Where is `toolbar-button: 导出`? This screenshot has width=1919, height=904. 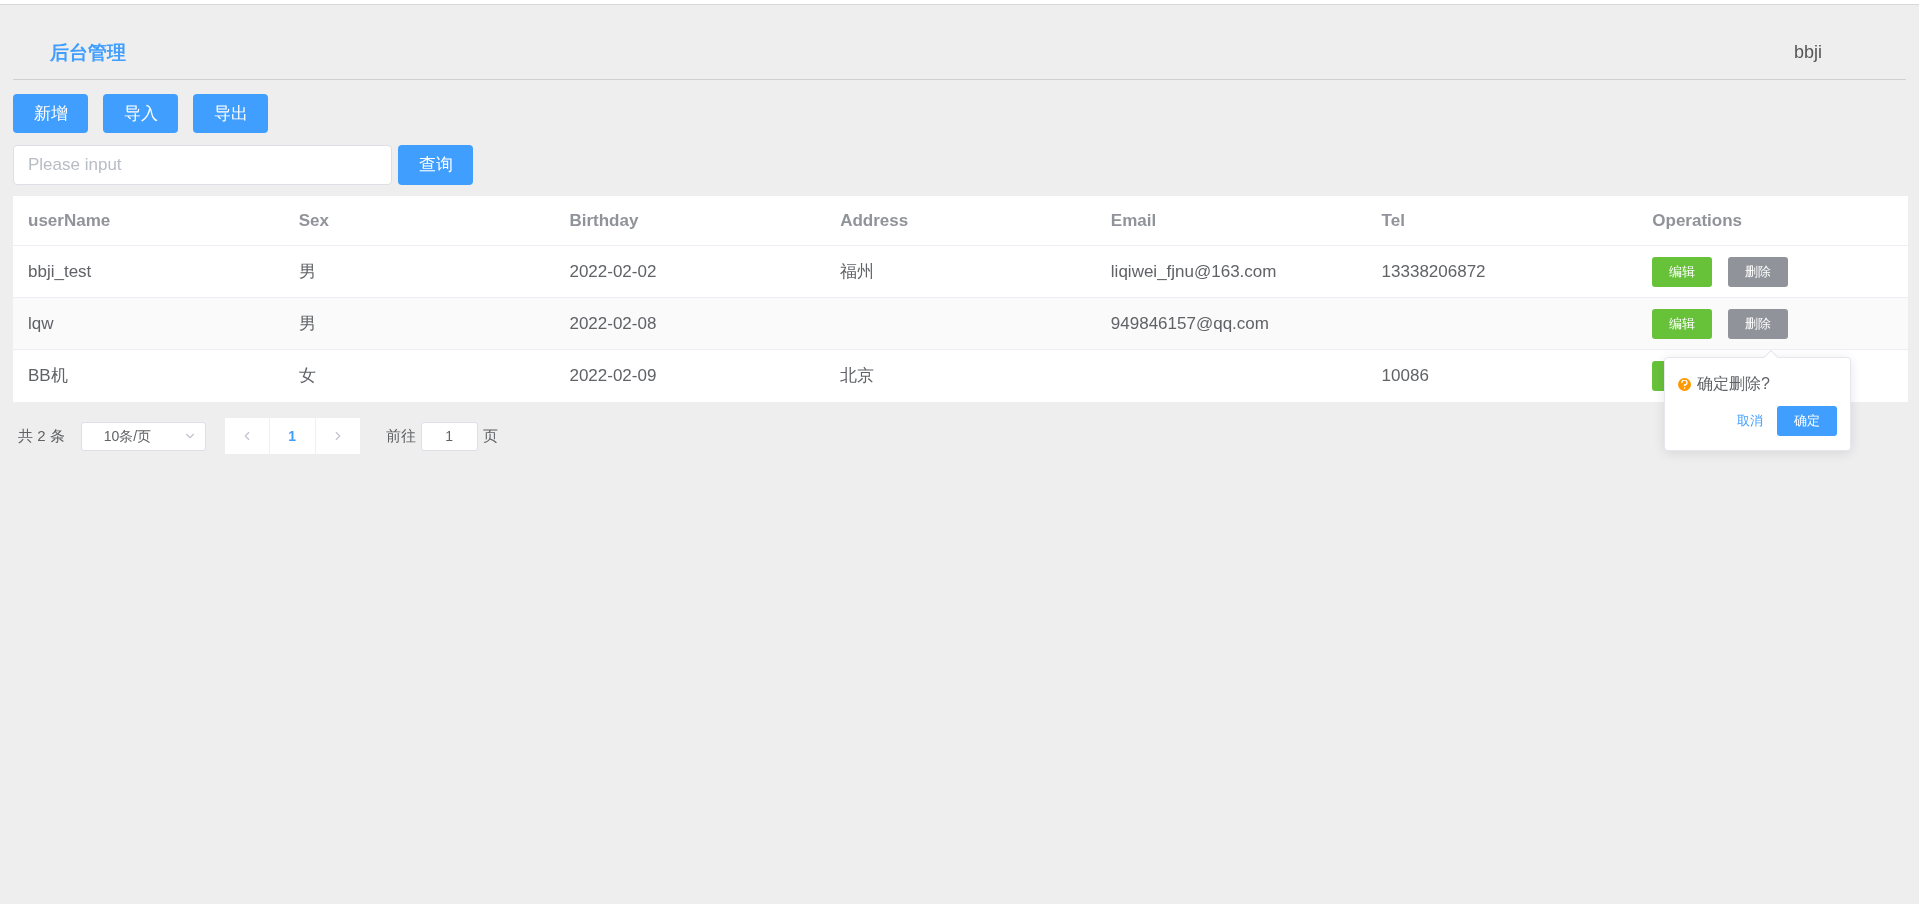 toolbar-button: 导出 is located at coordinates (230, 113).